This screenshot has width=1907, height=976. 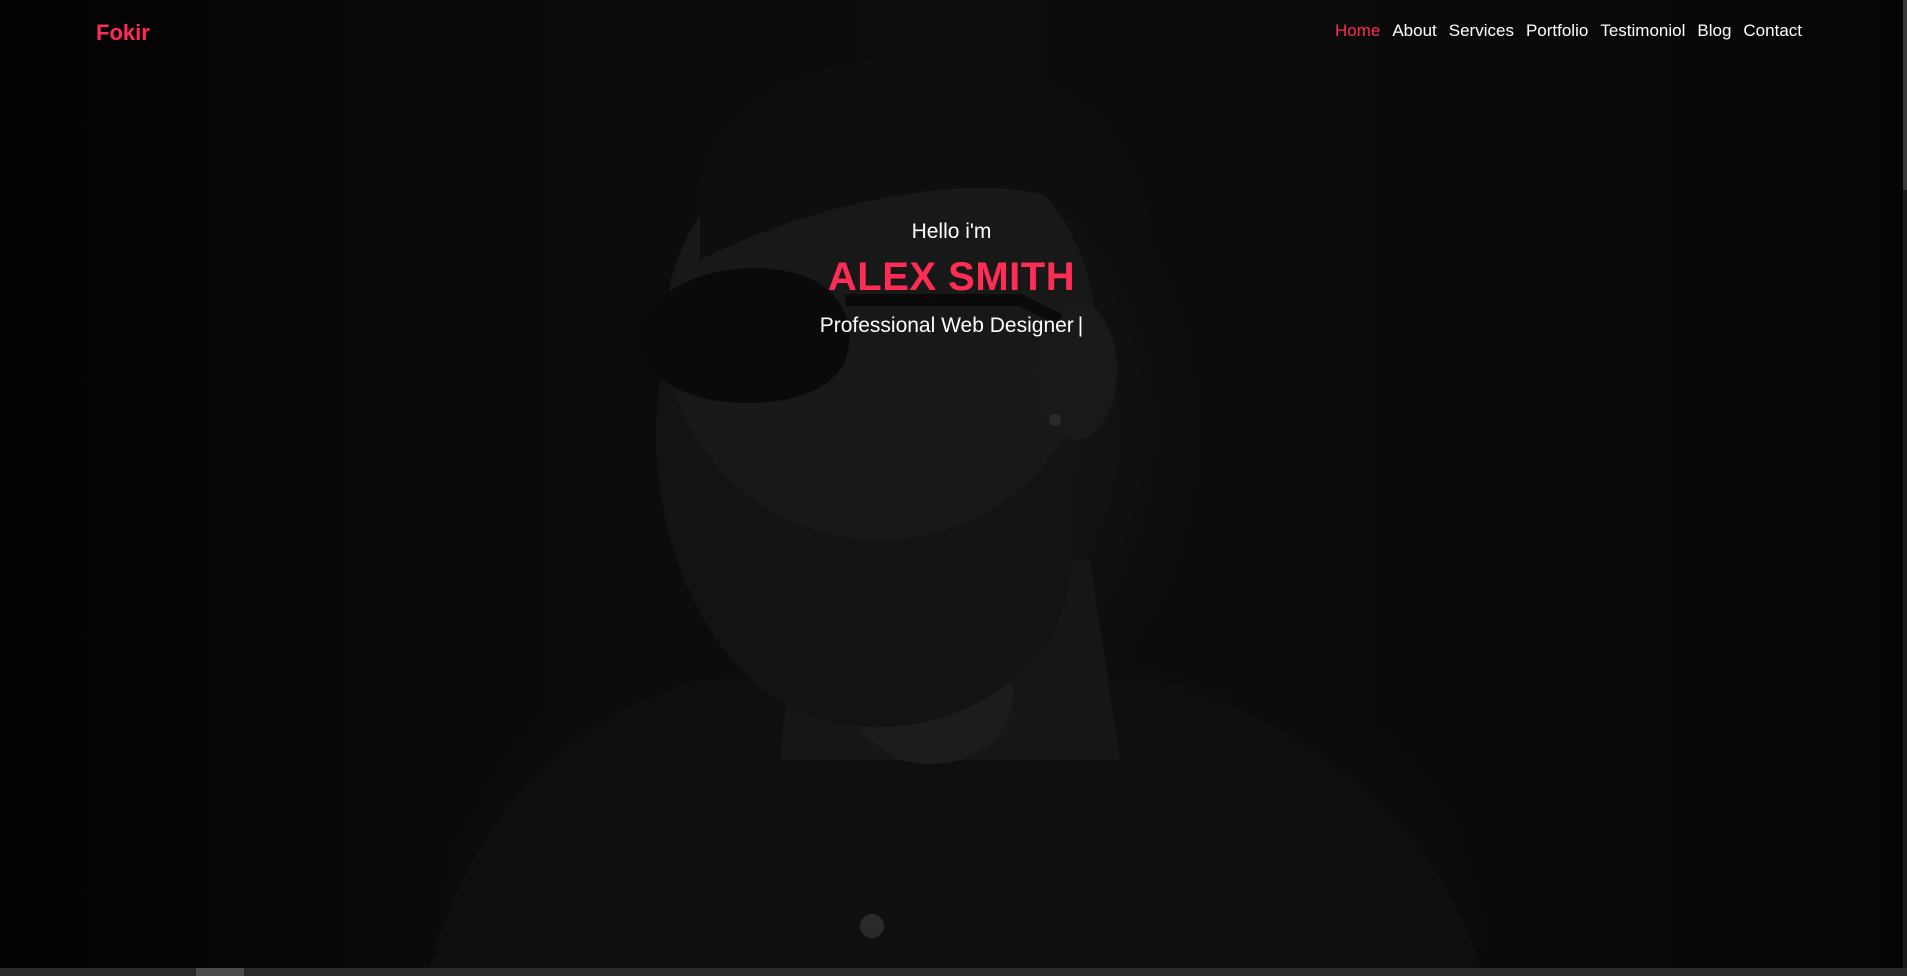 I want to click on nav-link-portfolio: Portfolio, so click(x=1557, y=30).